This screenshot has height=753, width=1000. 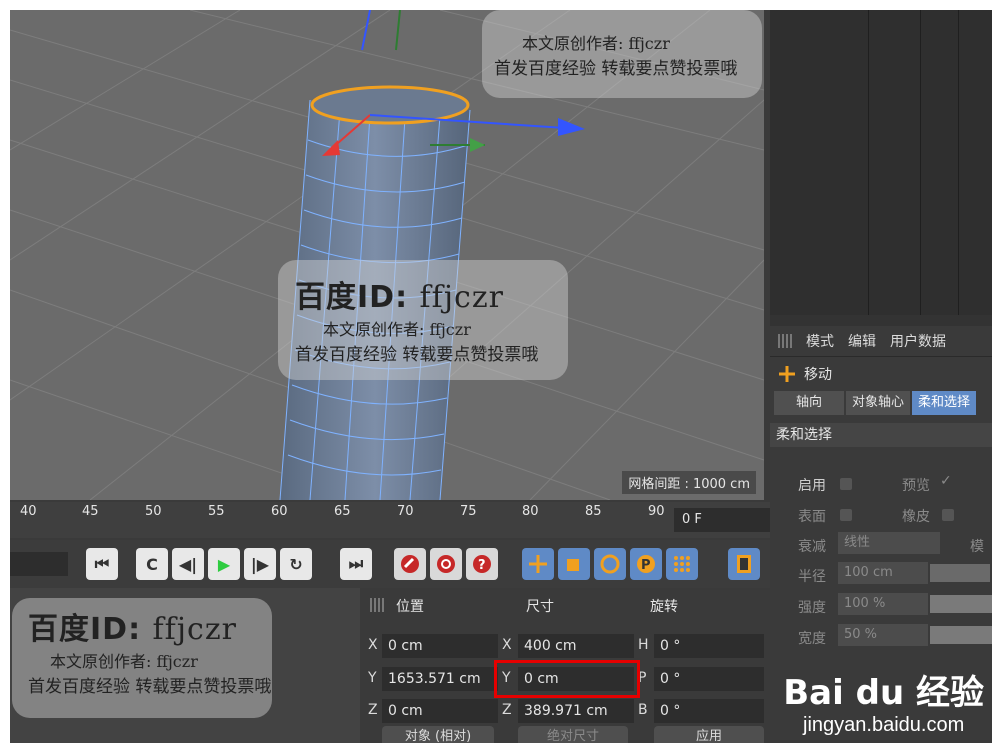 What do you see at coordinates (787, 374) in the screenshot?
I see `move-icon` at bounding box center [787, 374].